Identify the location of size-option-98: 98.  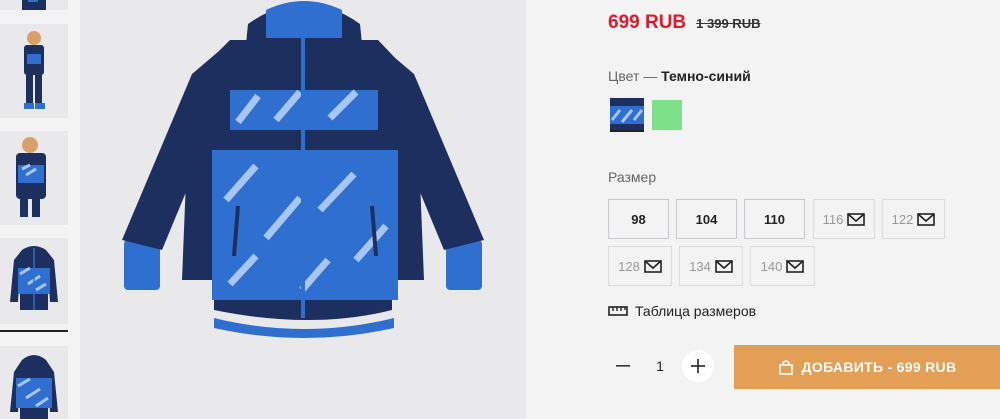
(638, 219).